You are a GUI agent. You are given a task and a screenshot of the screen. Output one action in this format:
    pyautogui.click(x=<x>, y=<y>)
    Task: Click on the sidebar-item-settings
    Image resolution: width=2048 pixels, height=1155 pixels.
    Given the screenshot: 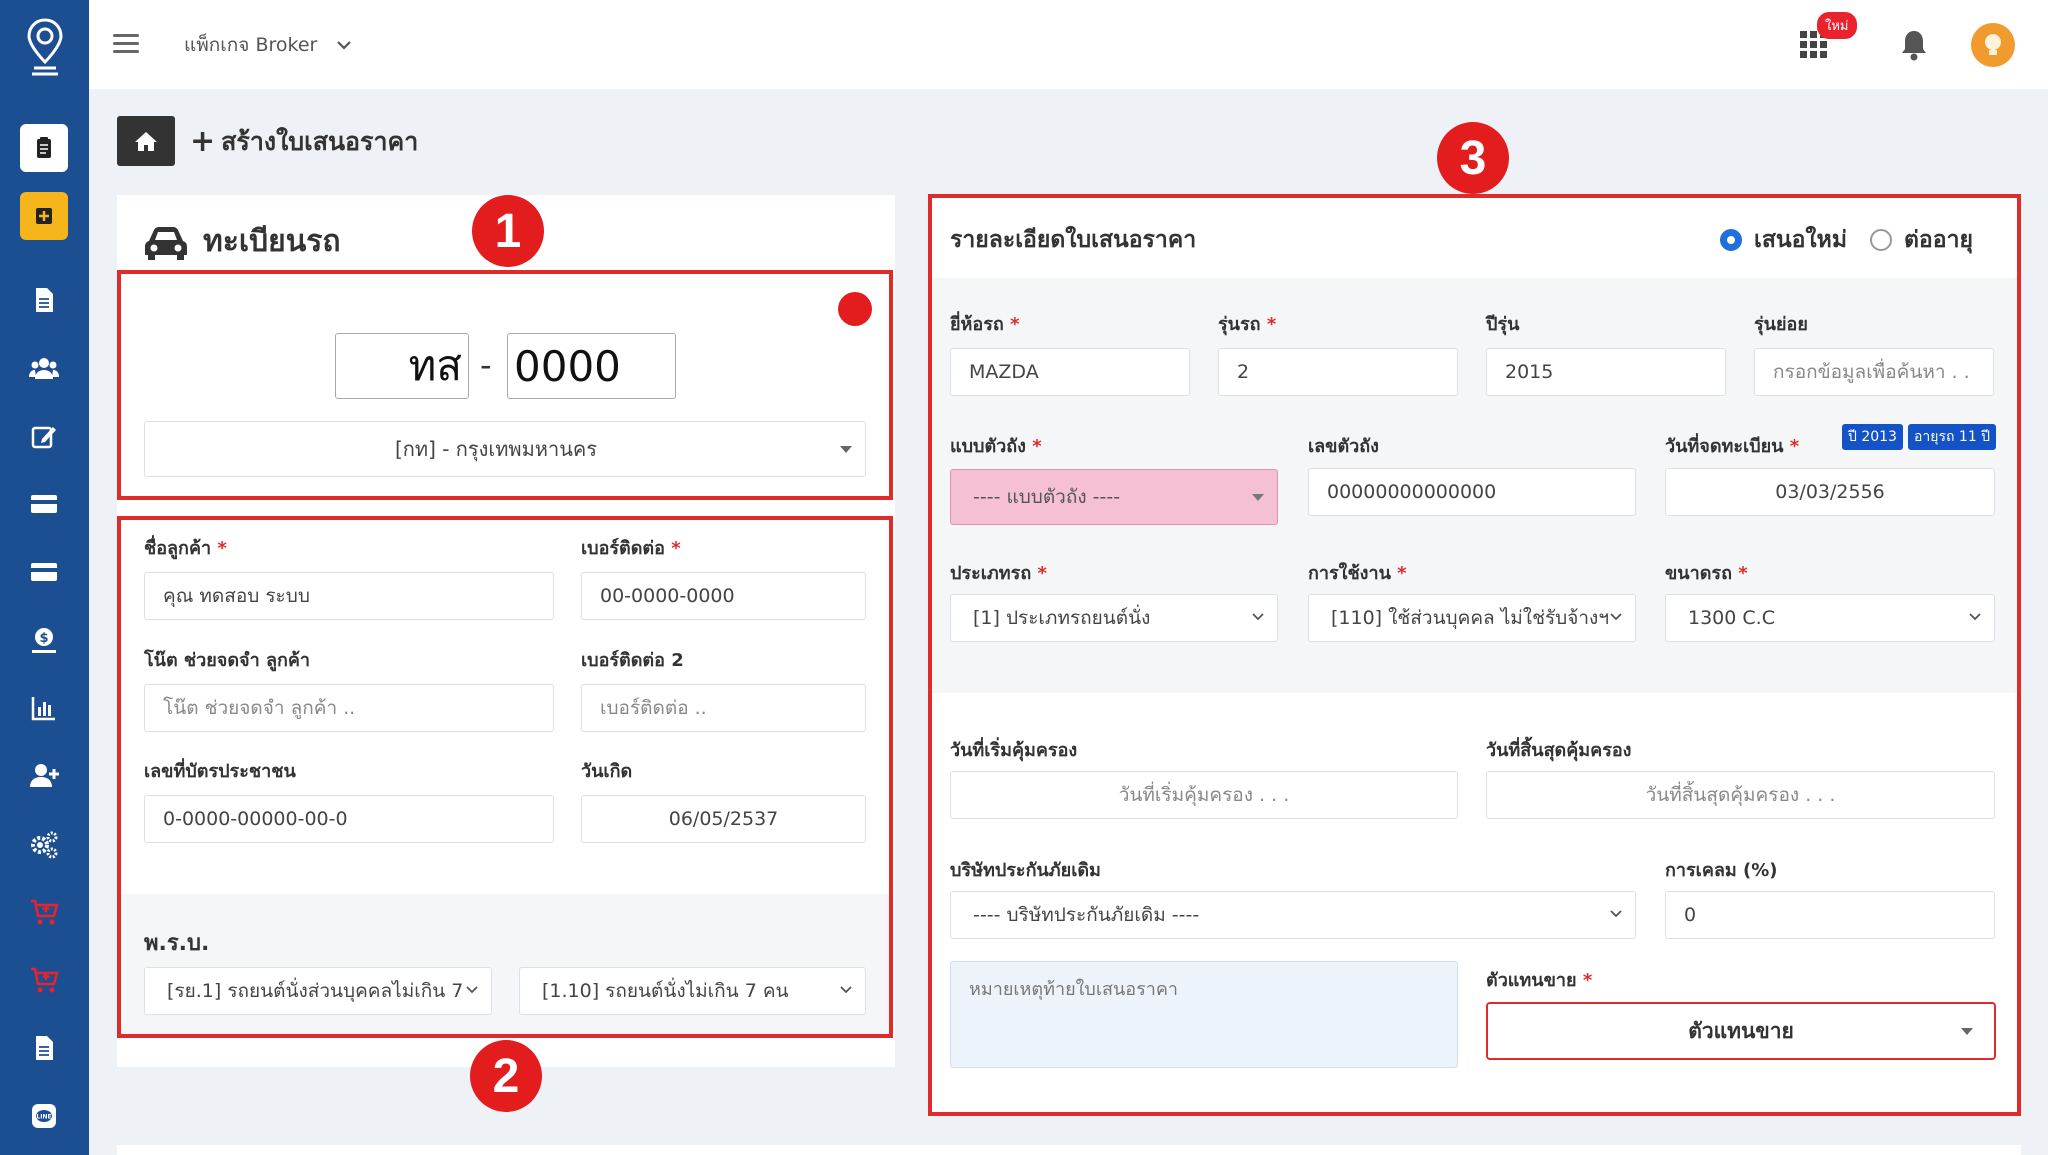 What is the action you would take?
    pyautogui.click(x=44, y=844)
    